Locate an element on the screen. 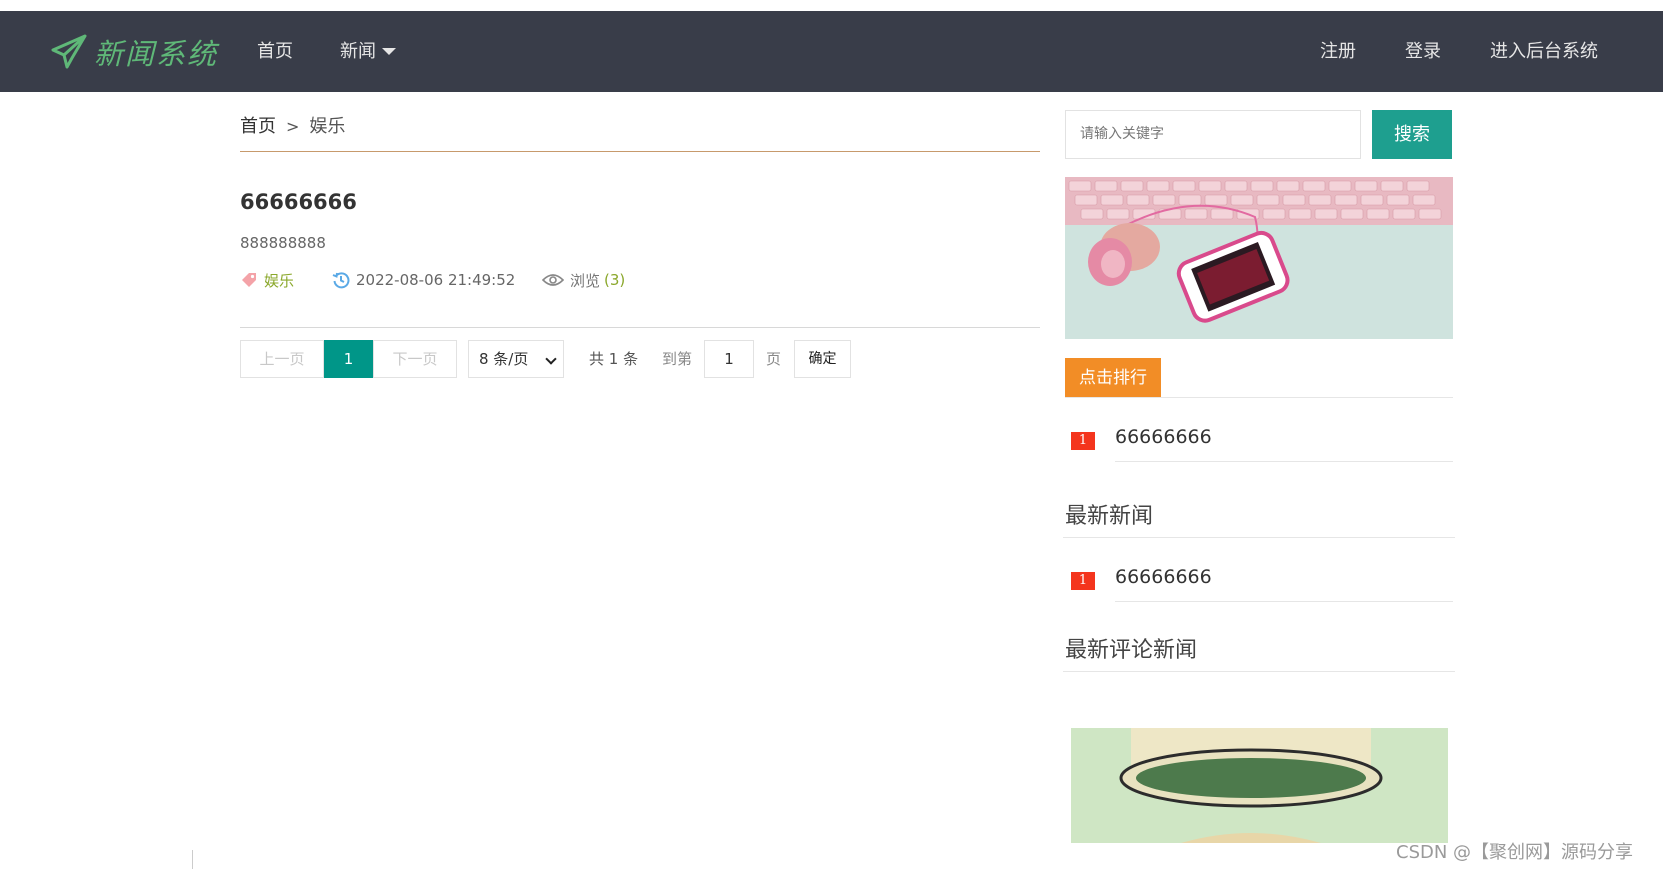  banner-photo is located at coordinates (1259, 258).